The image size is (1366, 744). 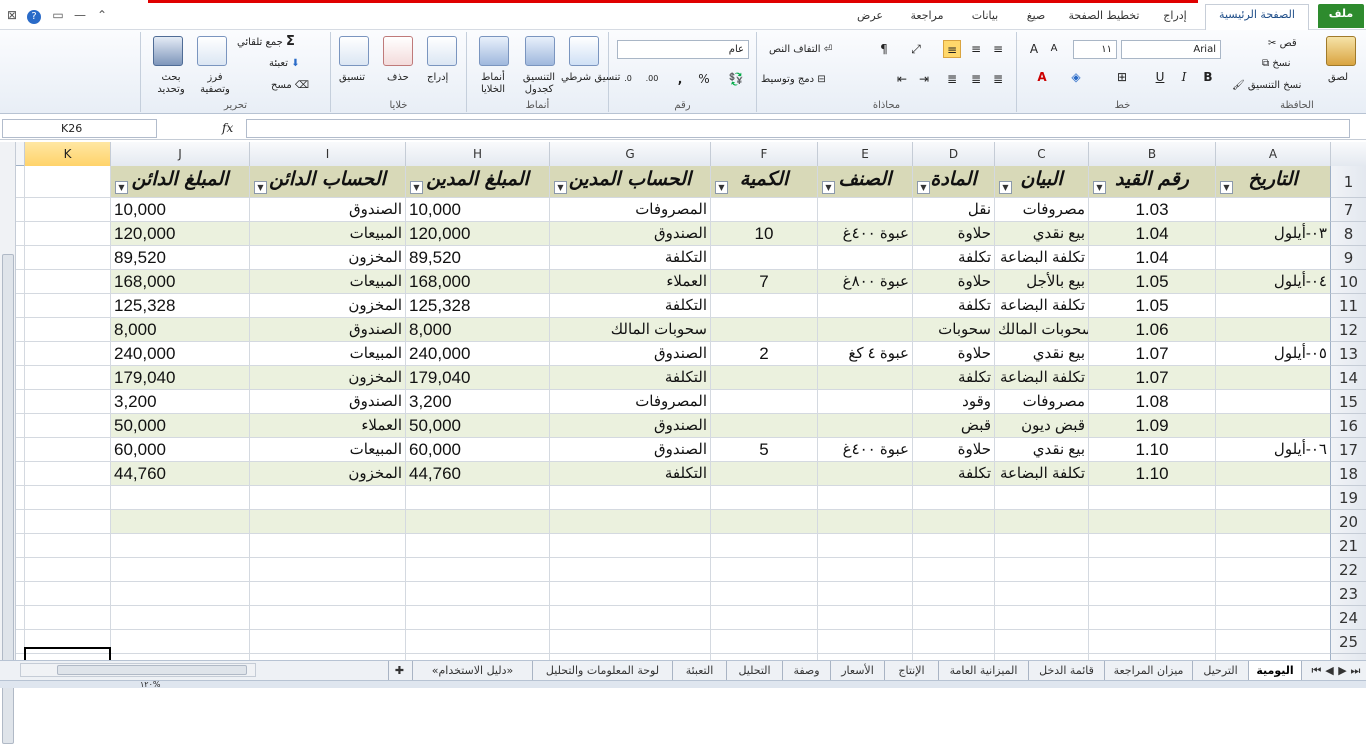 What do you see at coordinates (699, 671) in the screenshot?
I see `sheet-tab: التعبئة` at bounding box center [699, 671].